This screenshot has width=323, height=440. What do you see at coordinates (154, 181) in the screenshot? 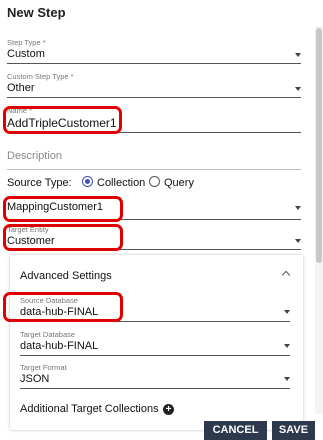
I see `radio-query` at bounding box center [154, 181].